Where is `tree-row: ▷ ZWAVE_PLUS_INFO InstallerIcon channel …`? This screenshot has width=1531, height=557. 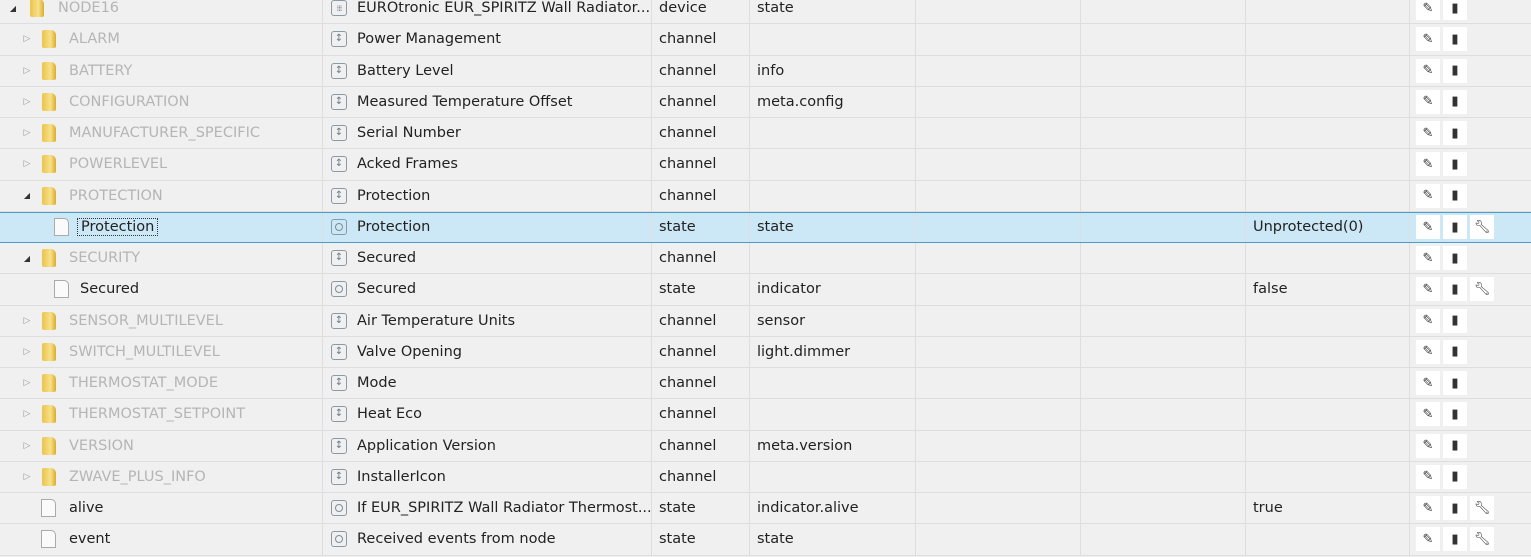 tree-row: ▷ ZWAVE_PLUS_INFO InstallerIcon channel … is located at coordinates (765, 477).